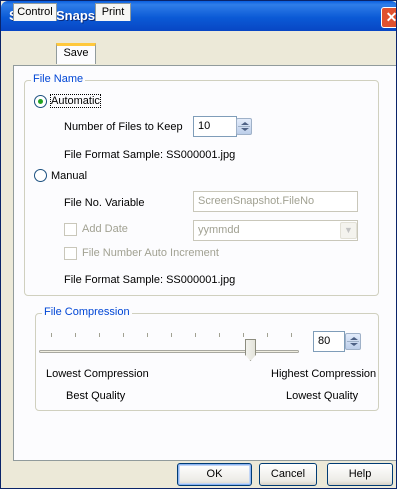  Describe the element at coordinates (324, 374) in the screenshot. I see `highest-compression-label: Highest Compression` at that location.